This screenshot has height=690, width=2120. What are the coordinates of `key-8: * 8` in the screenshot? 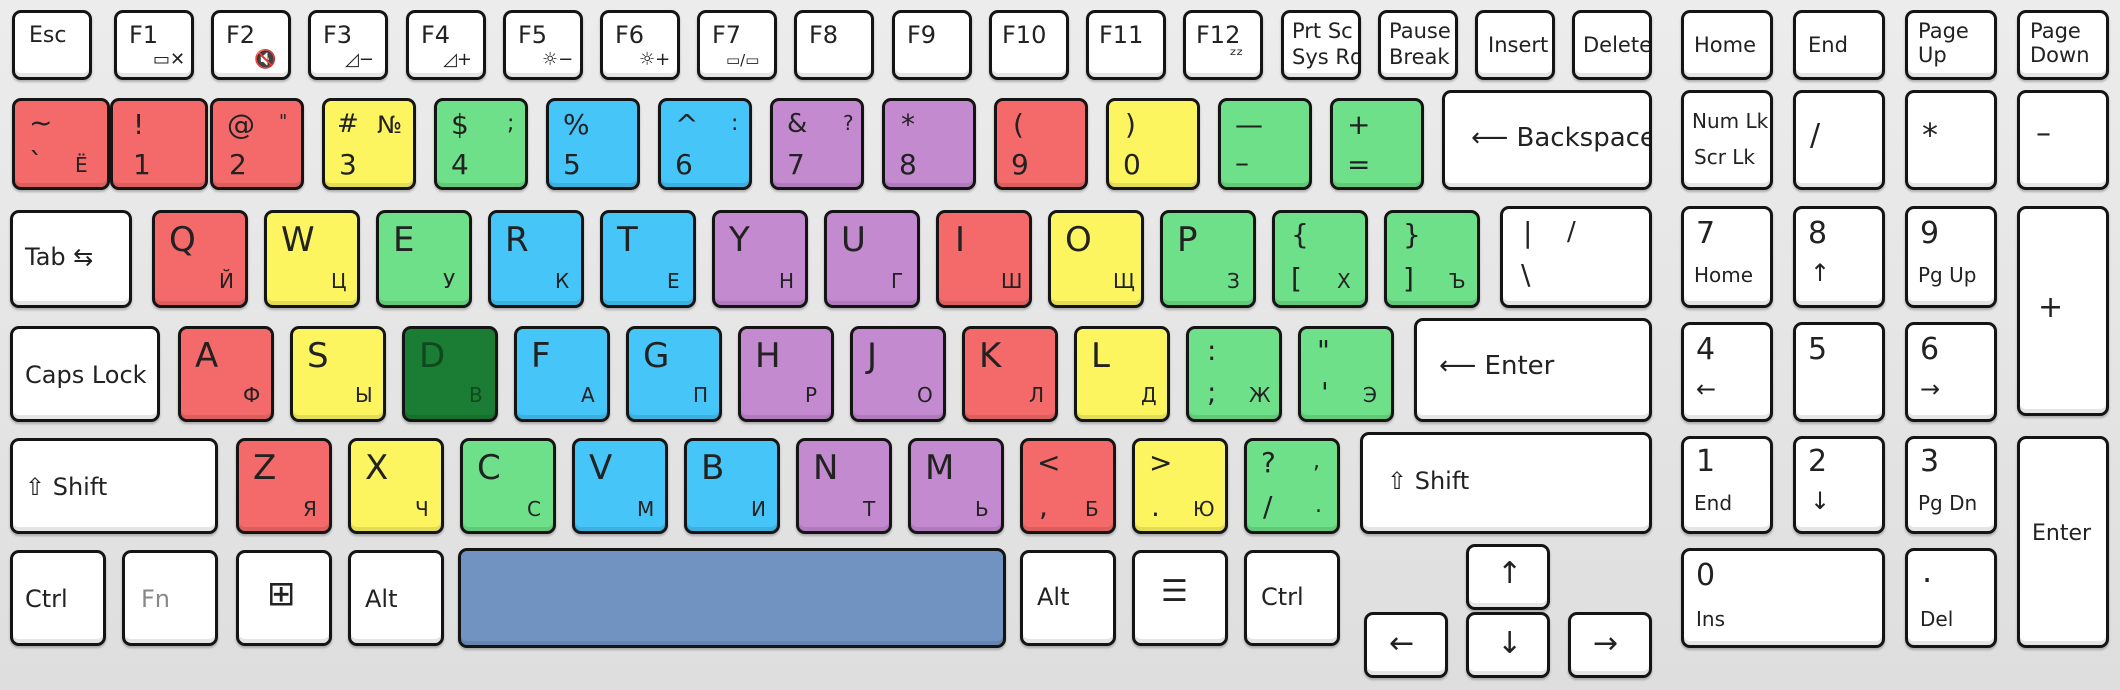 It's located at (929, 144).